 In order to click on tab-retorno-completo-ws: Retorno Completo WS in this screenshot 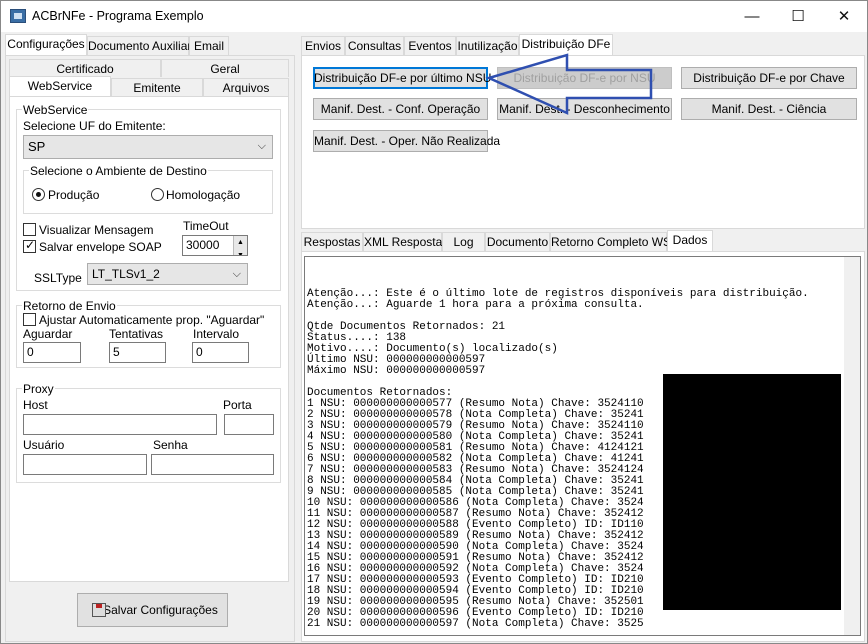, I will do `click(610, 242)`.